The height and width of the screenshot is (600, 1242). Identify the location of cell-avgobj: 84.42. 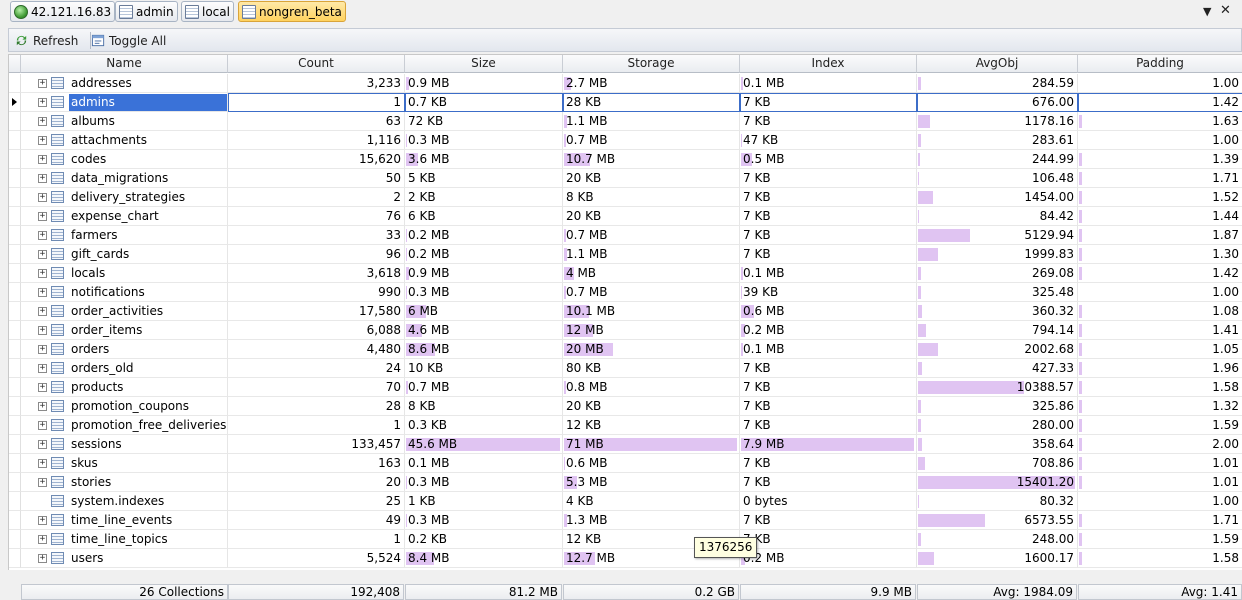
(997, 216).